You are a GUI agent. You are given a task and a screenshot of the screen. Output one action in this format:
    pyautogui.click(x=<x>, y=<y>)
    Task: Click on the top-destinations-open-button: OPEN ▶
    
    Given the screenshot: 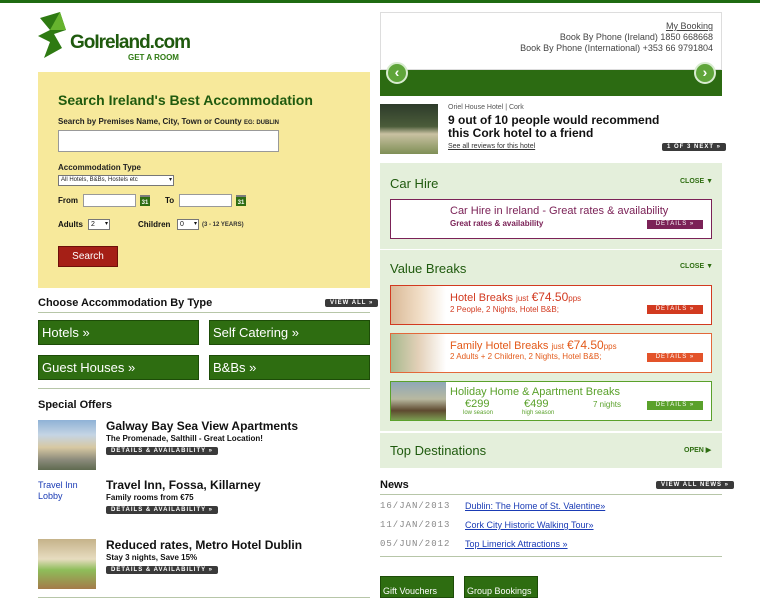 What is the action you would take?
    pyautogui.click(x=697, y=450)
    